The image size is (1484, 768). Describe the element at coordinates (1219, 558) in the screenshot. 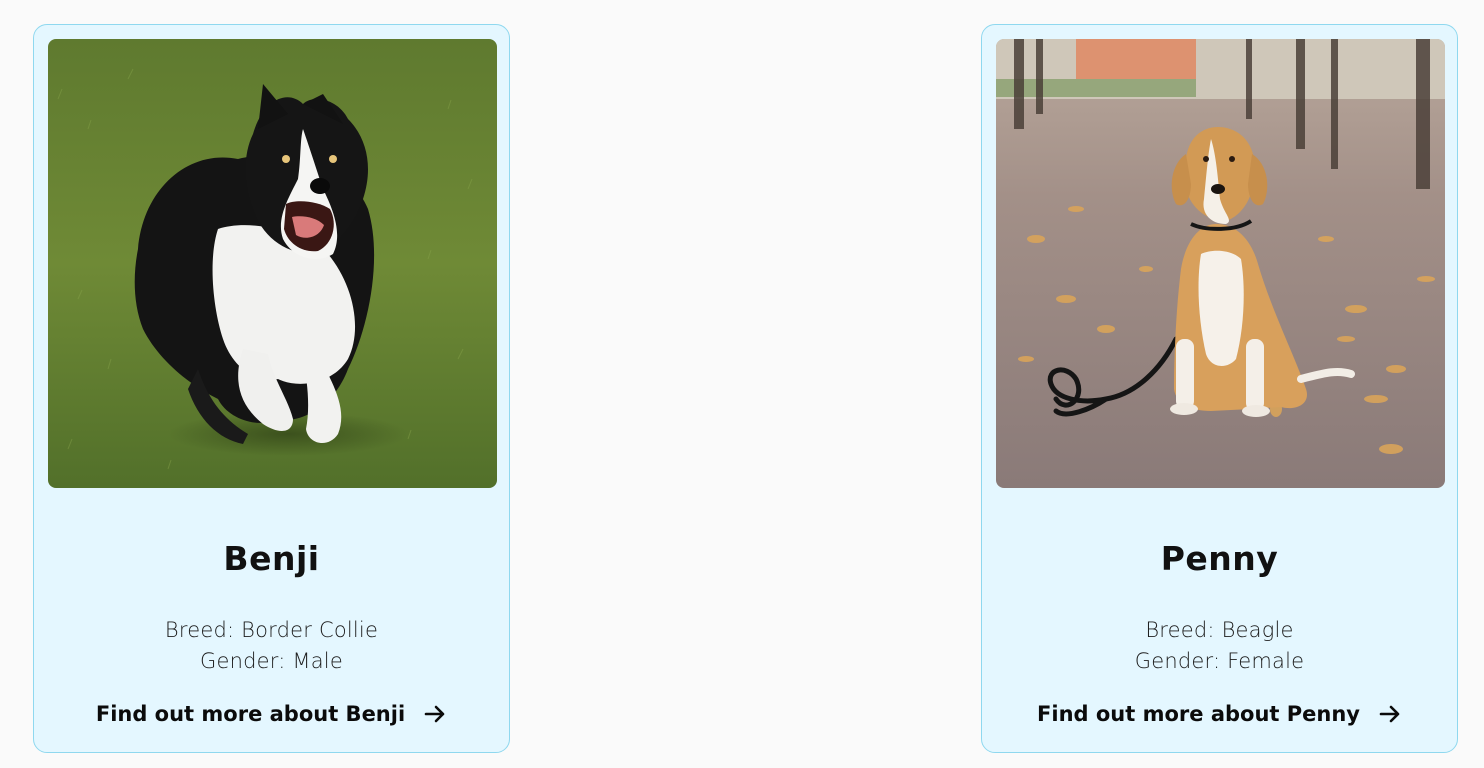

I see `dog-name: Penny` at that location.